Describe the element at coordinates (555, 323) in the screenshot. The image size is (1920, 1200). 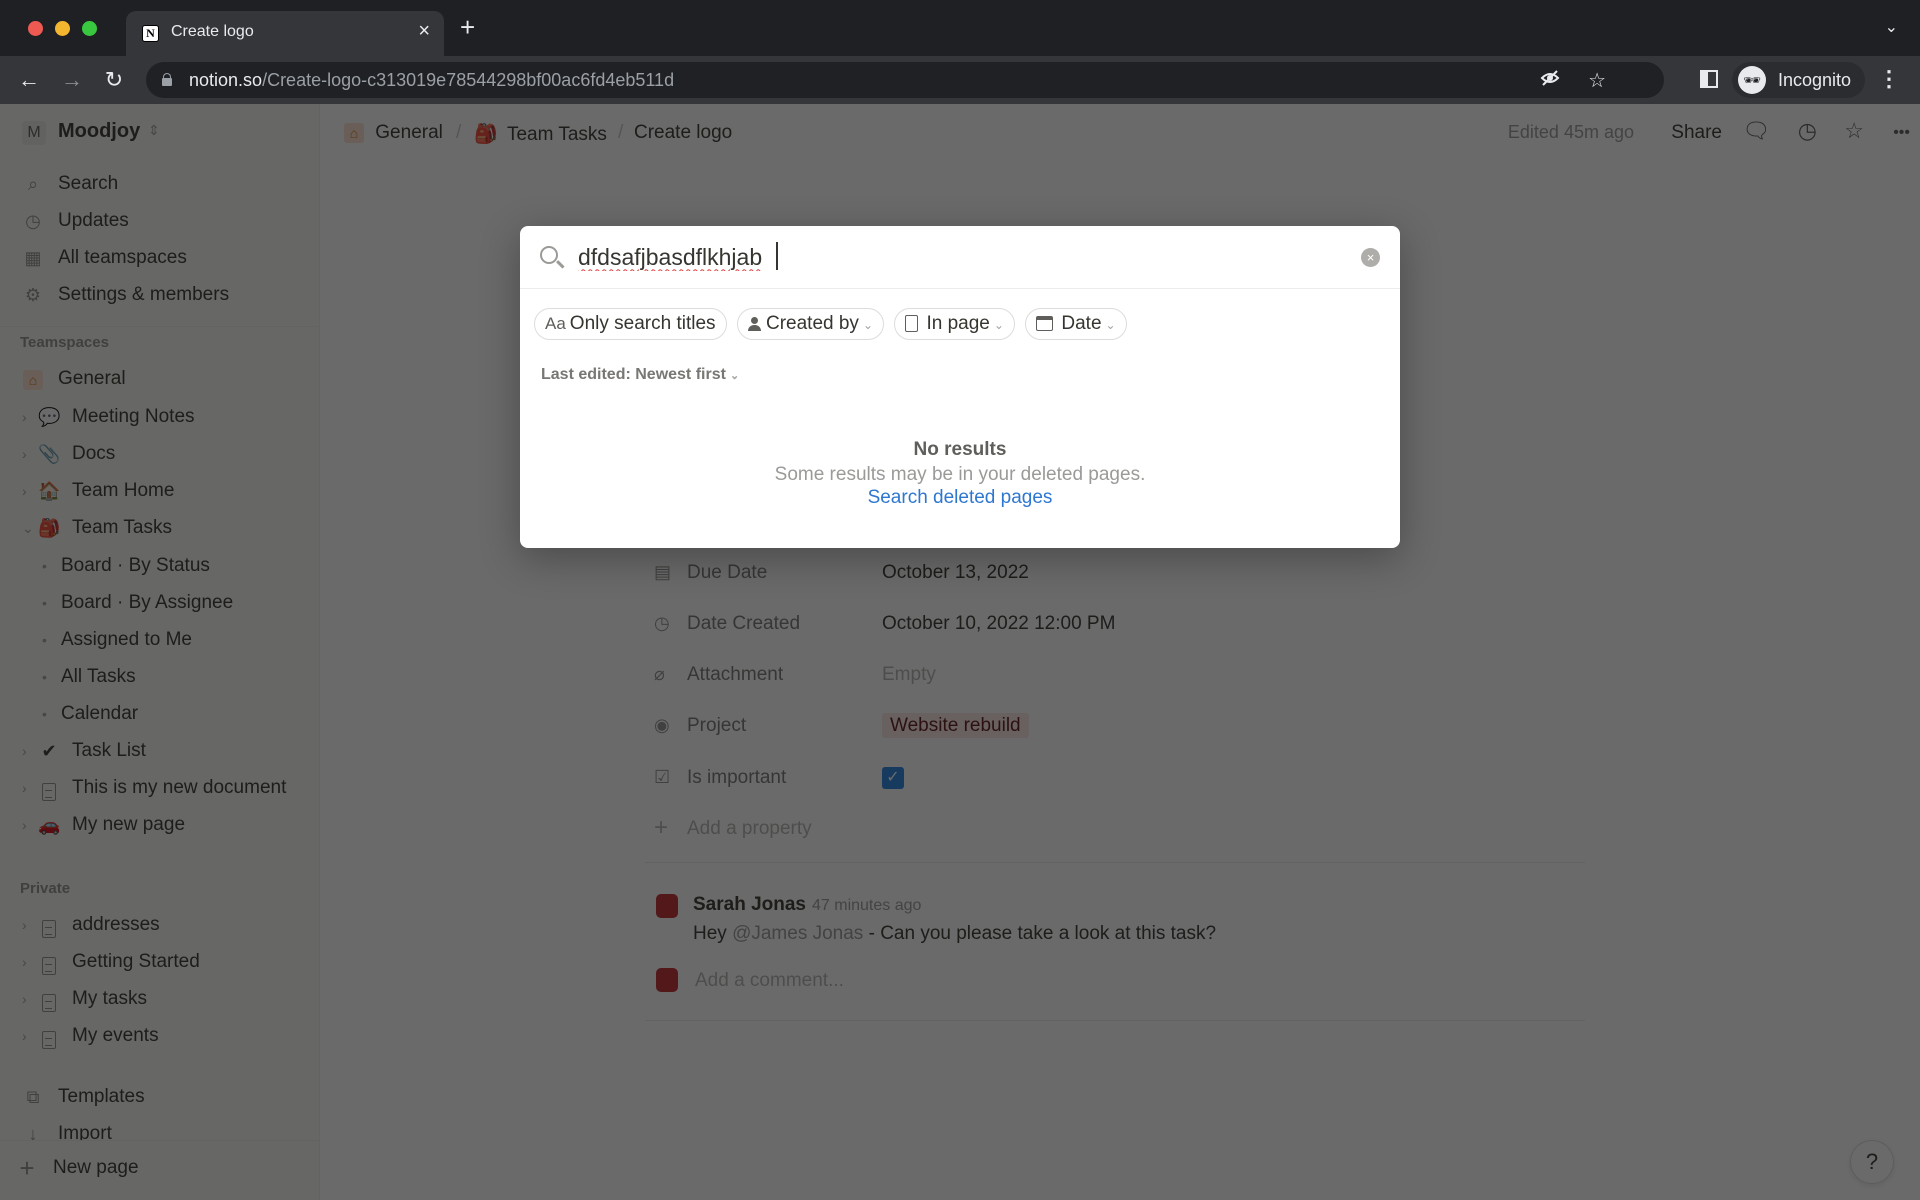
I see `text-case-icon: Aa` at that location.